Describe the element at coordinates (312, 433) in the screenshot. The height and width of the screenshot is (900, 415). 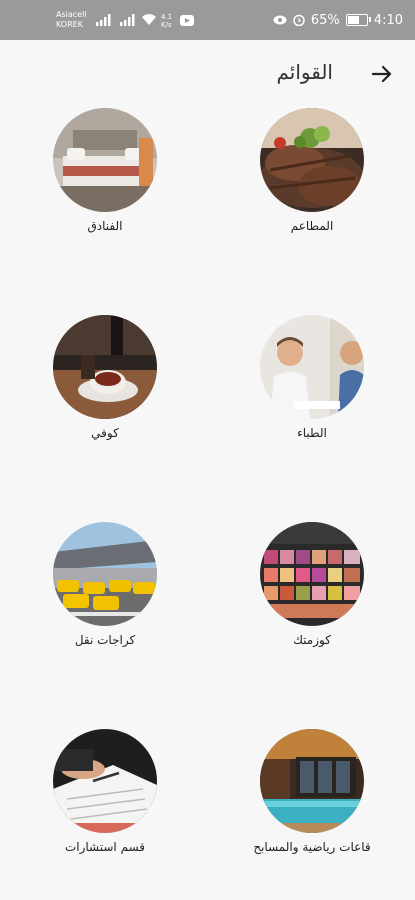
I see `category-label: الطباء` at that location.